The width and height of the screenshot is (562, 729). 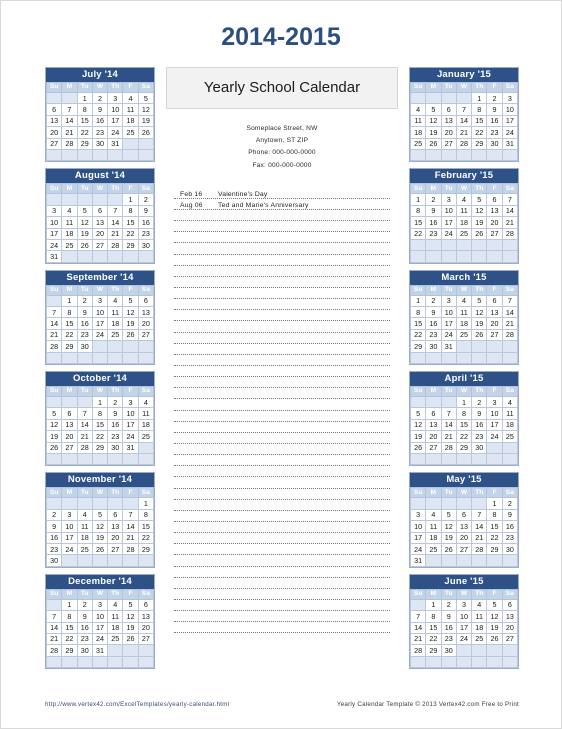 I want to click on day-cell: 1, so click(x=418, y=301).